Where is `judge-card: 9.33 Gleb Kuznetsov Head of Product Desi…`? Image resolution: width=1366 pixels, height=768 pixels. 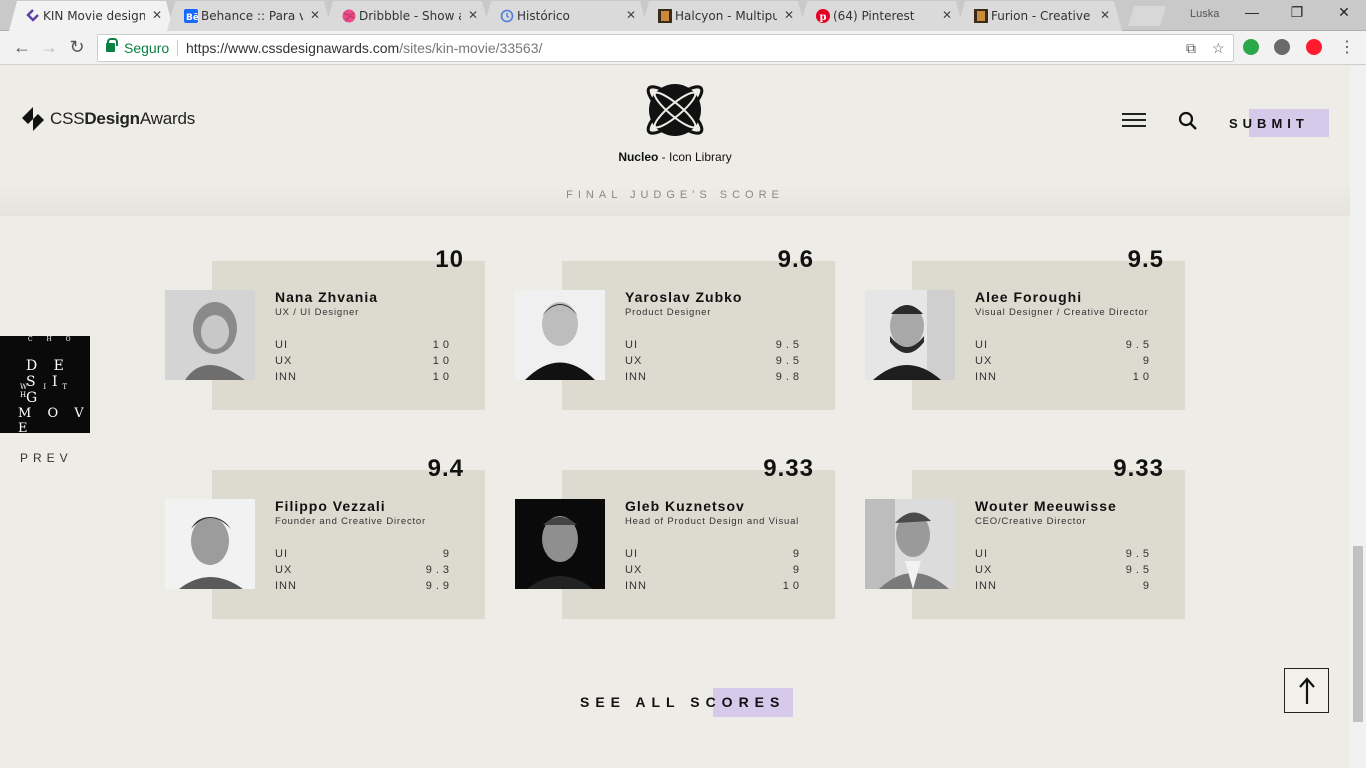
judge-card: 9.33 Gleb Kuznetsov Head of Product Desi… is located at coordinates (675, 540).